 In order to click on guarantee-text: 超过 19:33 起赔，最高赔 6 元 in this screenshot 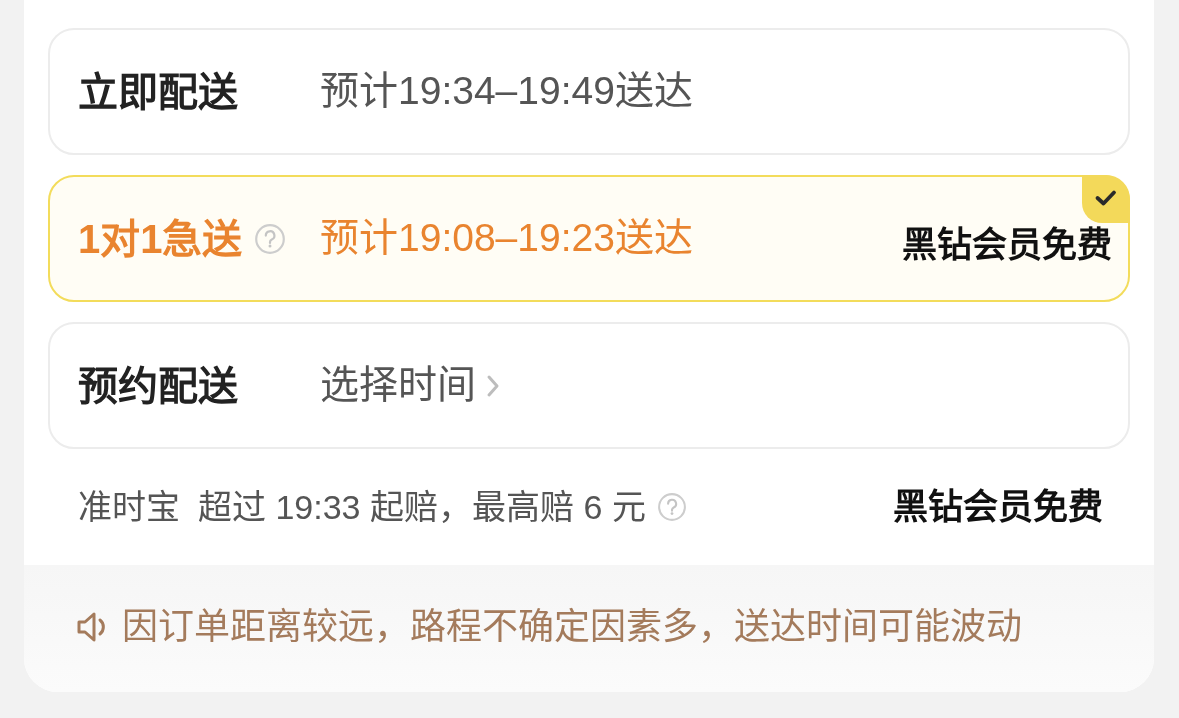, I will do `click(422, 507)`.